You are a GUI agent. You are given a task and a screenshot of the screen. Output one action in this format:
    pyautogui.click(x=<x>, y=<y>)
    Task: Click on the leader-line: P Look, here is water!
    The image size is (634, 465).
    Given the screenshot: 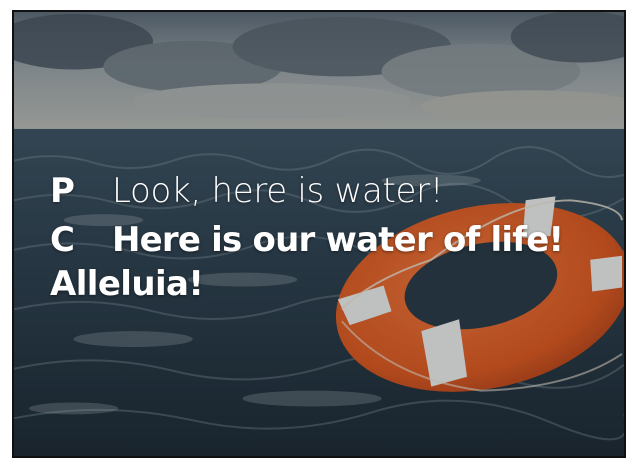 What is the action you would take?
    pyautogui.click(x=330, y=191)
    